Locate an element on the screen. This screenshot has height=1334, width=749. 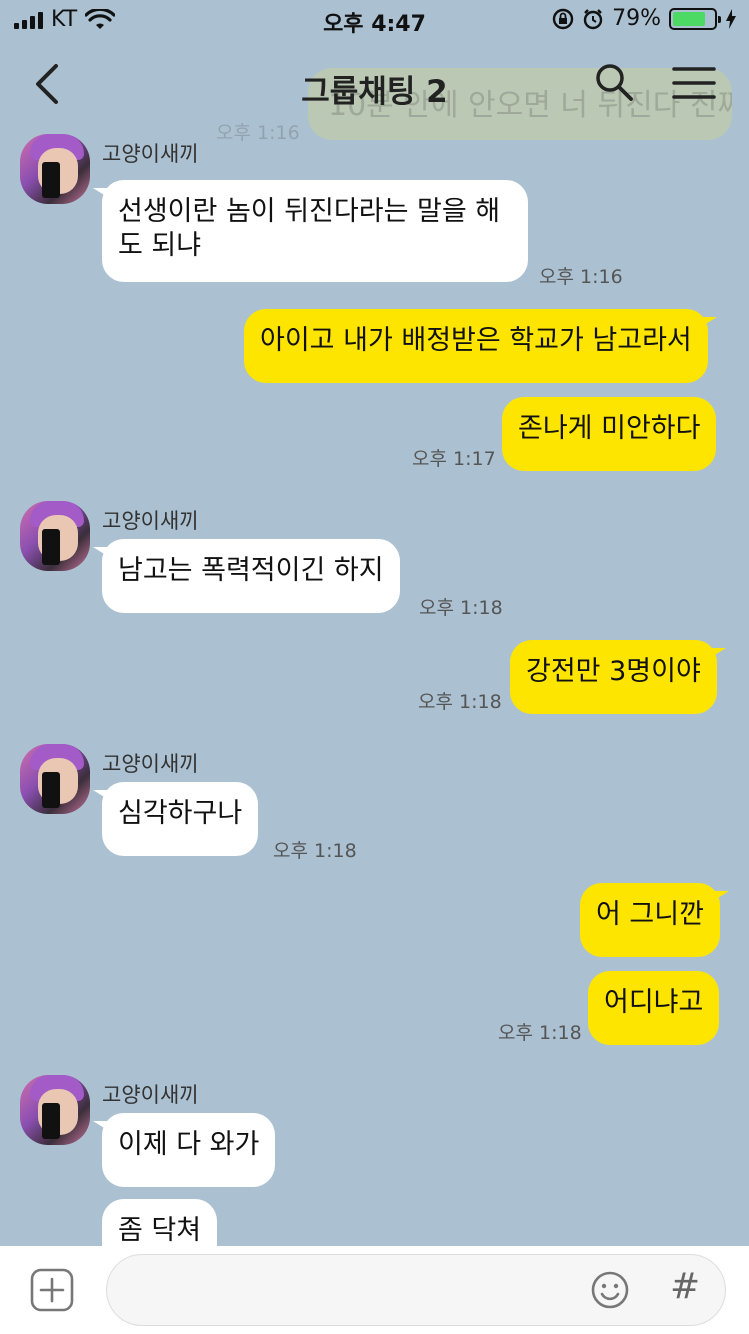
message-bubble-outgoing: 존나게 미안하다 is located at coordinates (609, 434).